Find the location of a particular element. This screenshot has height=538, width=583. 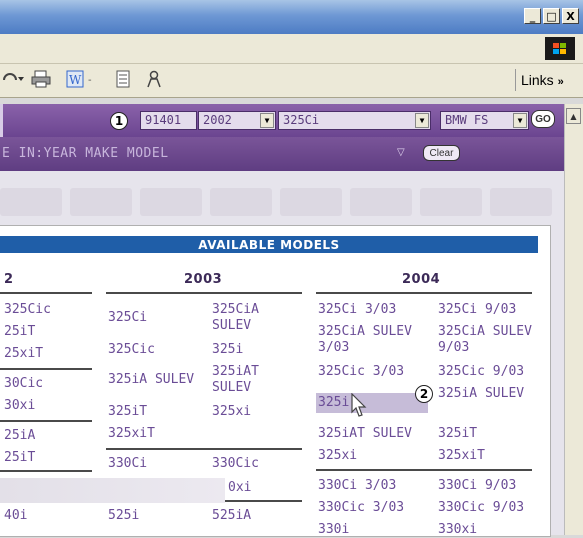

model-link: 25iA is located at coordinates (19, 436).